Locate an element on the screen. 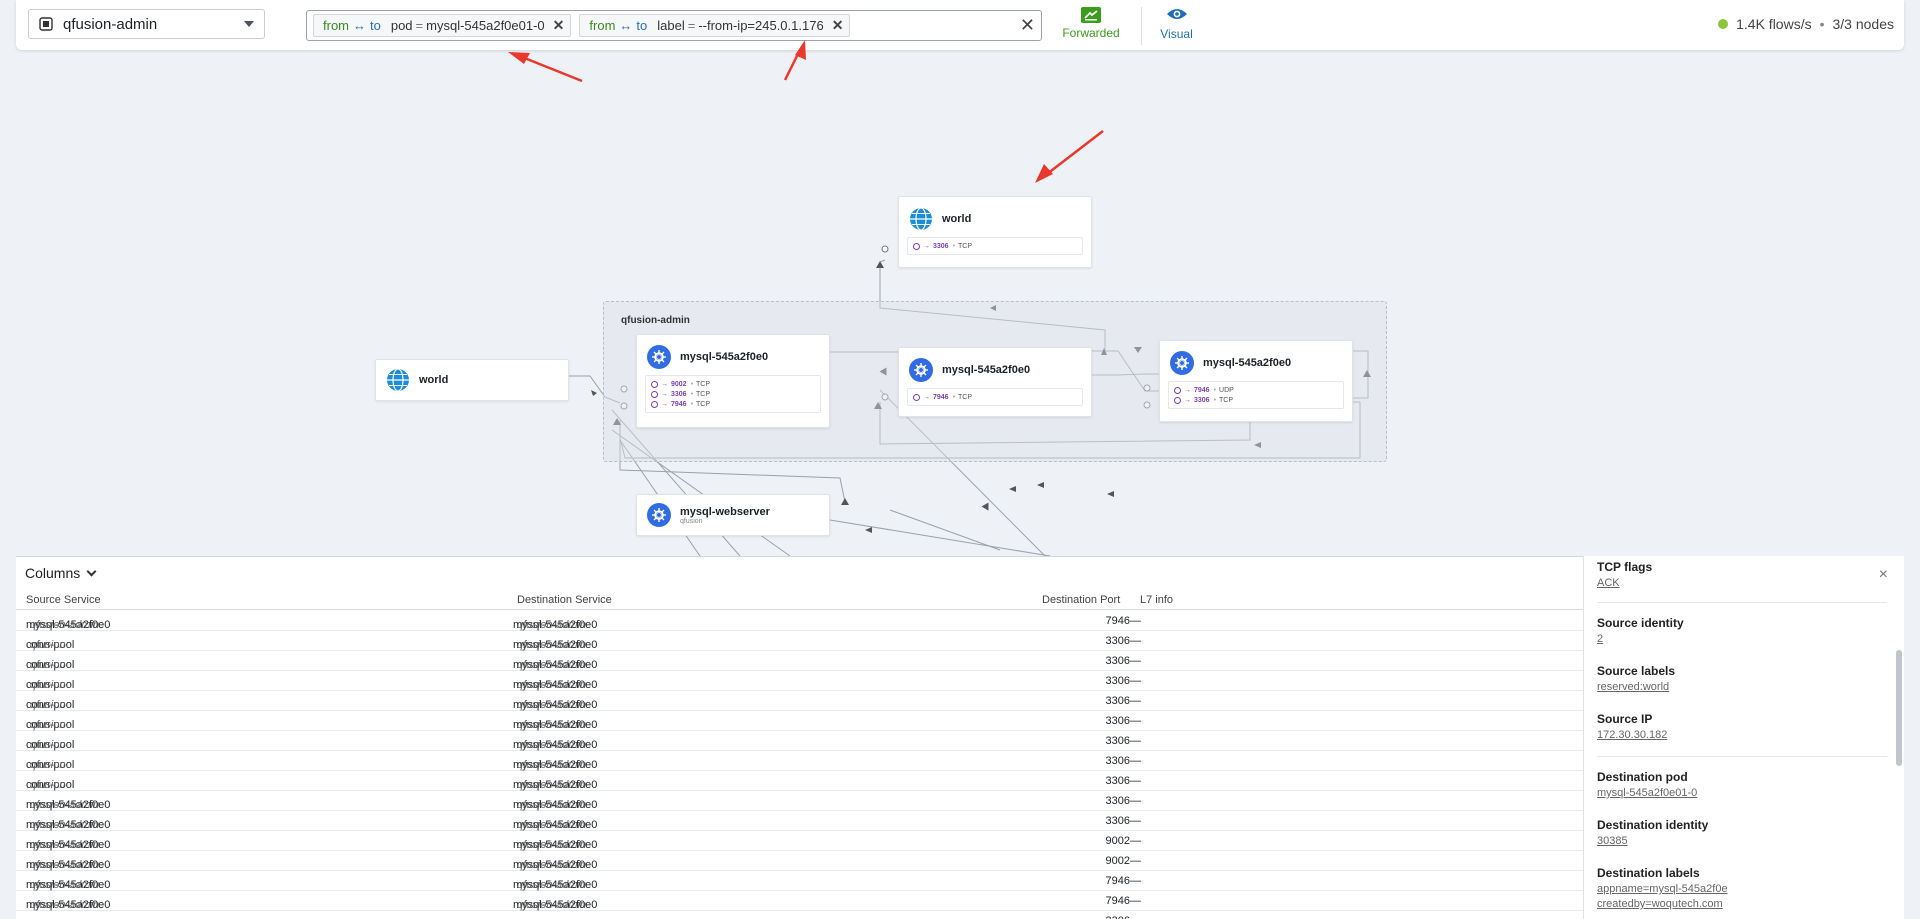 This screenshot has width=1920, height=919. table-row: worldmysql-545a2f0e0qfusion-admin3306— is located at coordinates (801, 915).